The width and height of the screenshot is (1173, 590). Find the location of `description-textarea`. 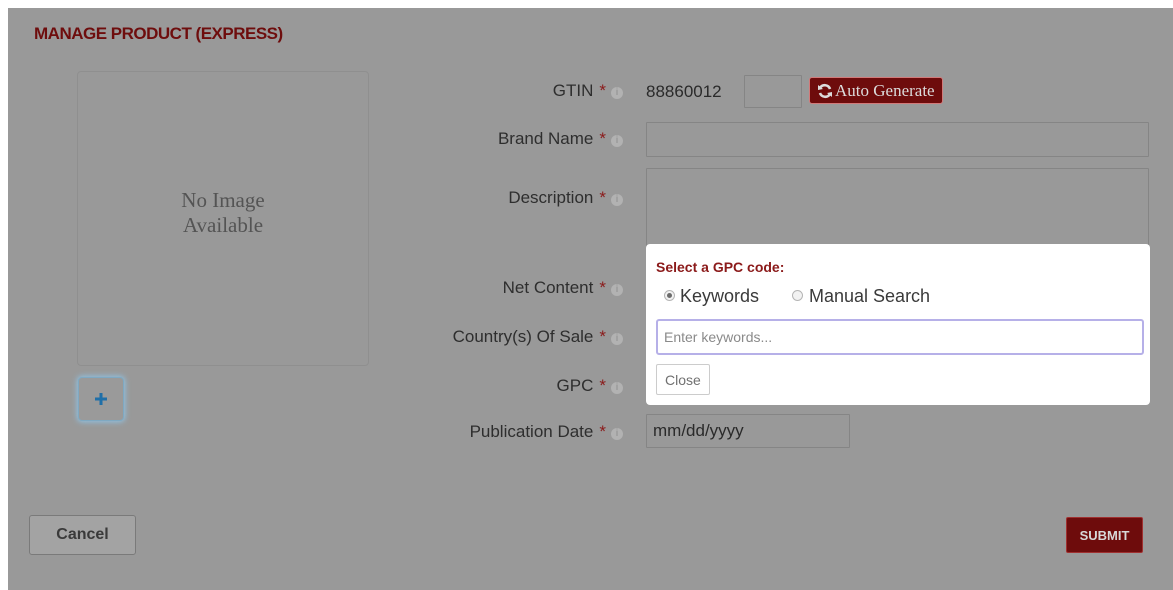

description-textarea is located at coordinates (897, 208).